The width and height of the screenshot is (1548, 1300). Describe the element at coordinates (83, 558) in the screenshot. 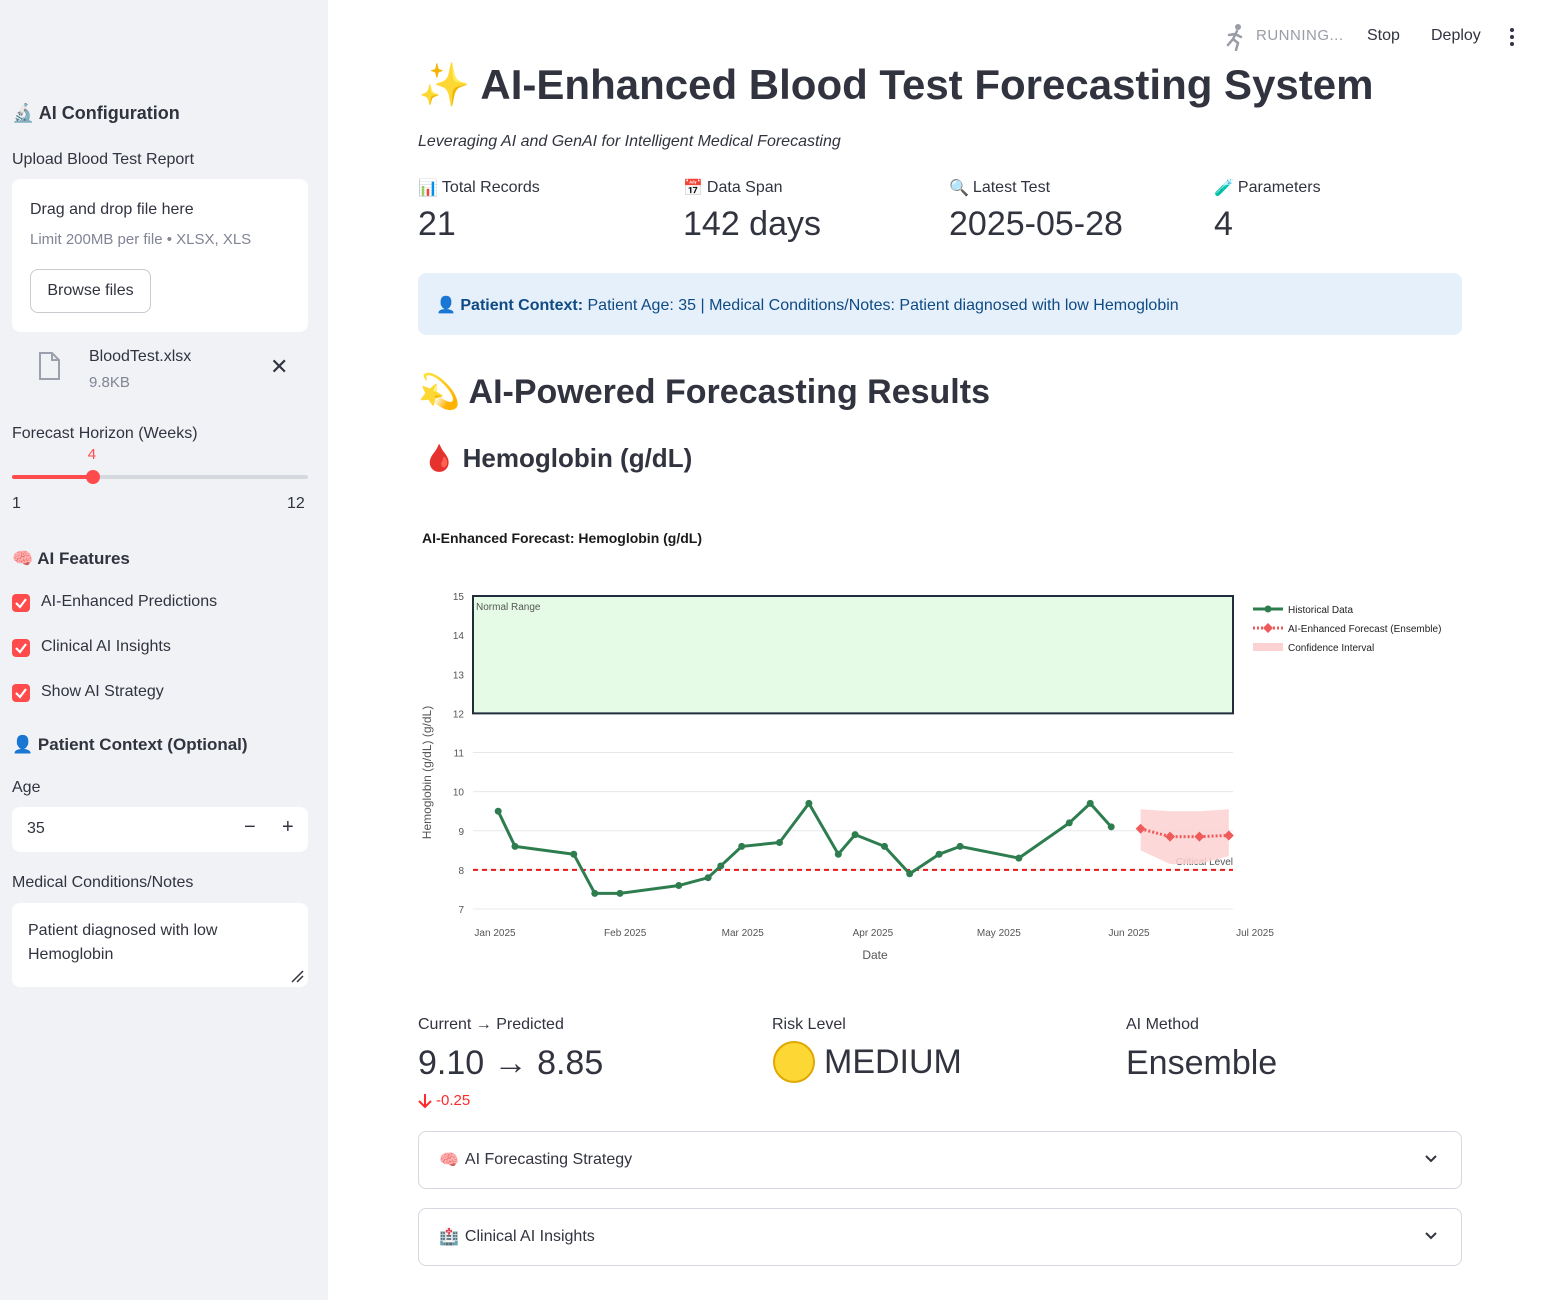

I see `ai-features-title: AI Features` at that location.